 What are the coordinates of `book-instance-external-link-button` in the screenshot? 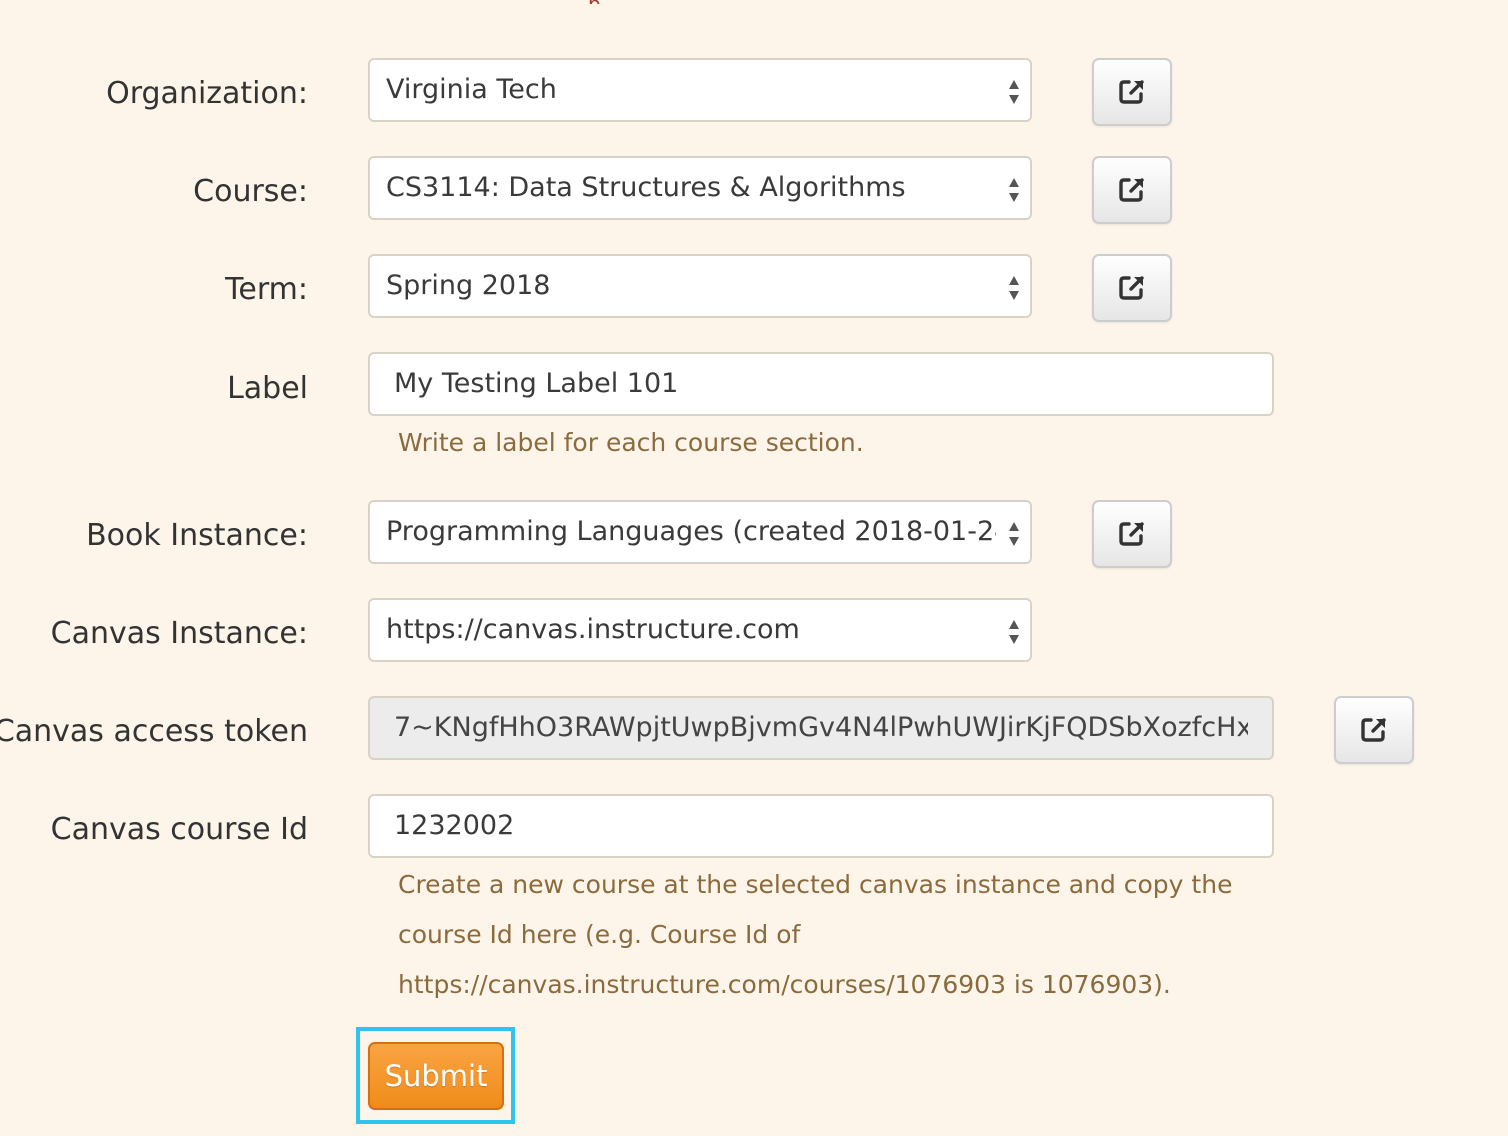 It's located at (1132, 534).